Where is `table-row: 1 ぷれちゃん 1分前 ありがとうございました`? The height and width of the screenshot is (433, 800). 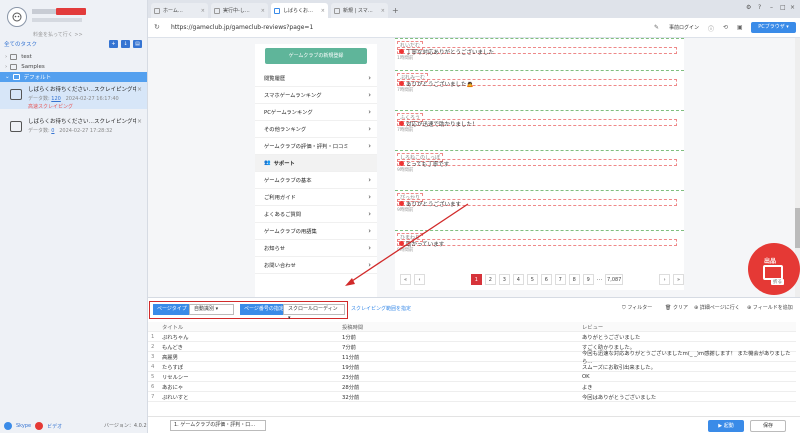 table-row: 1 ぷれちゃん 1分前 ありがとうございました is located at coordinates (472, 337).